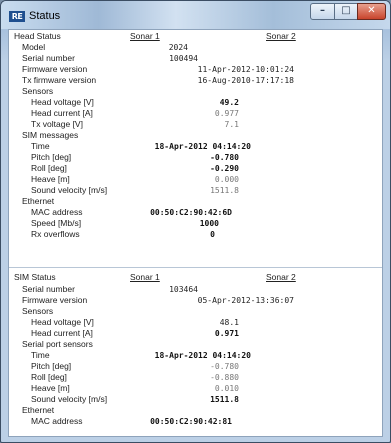 The image size is (391, 443). I want to click on sim-head-voltage-row: Head voltage [V] 48.1, so click(195, 322).